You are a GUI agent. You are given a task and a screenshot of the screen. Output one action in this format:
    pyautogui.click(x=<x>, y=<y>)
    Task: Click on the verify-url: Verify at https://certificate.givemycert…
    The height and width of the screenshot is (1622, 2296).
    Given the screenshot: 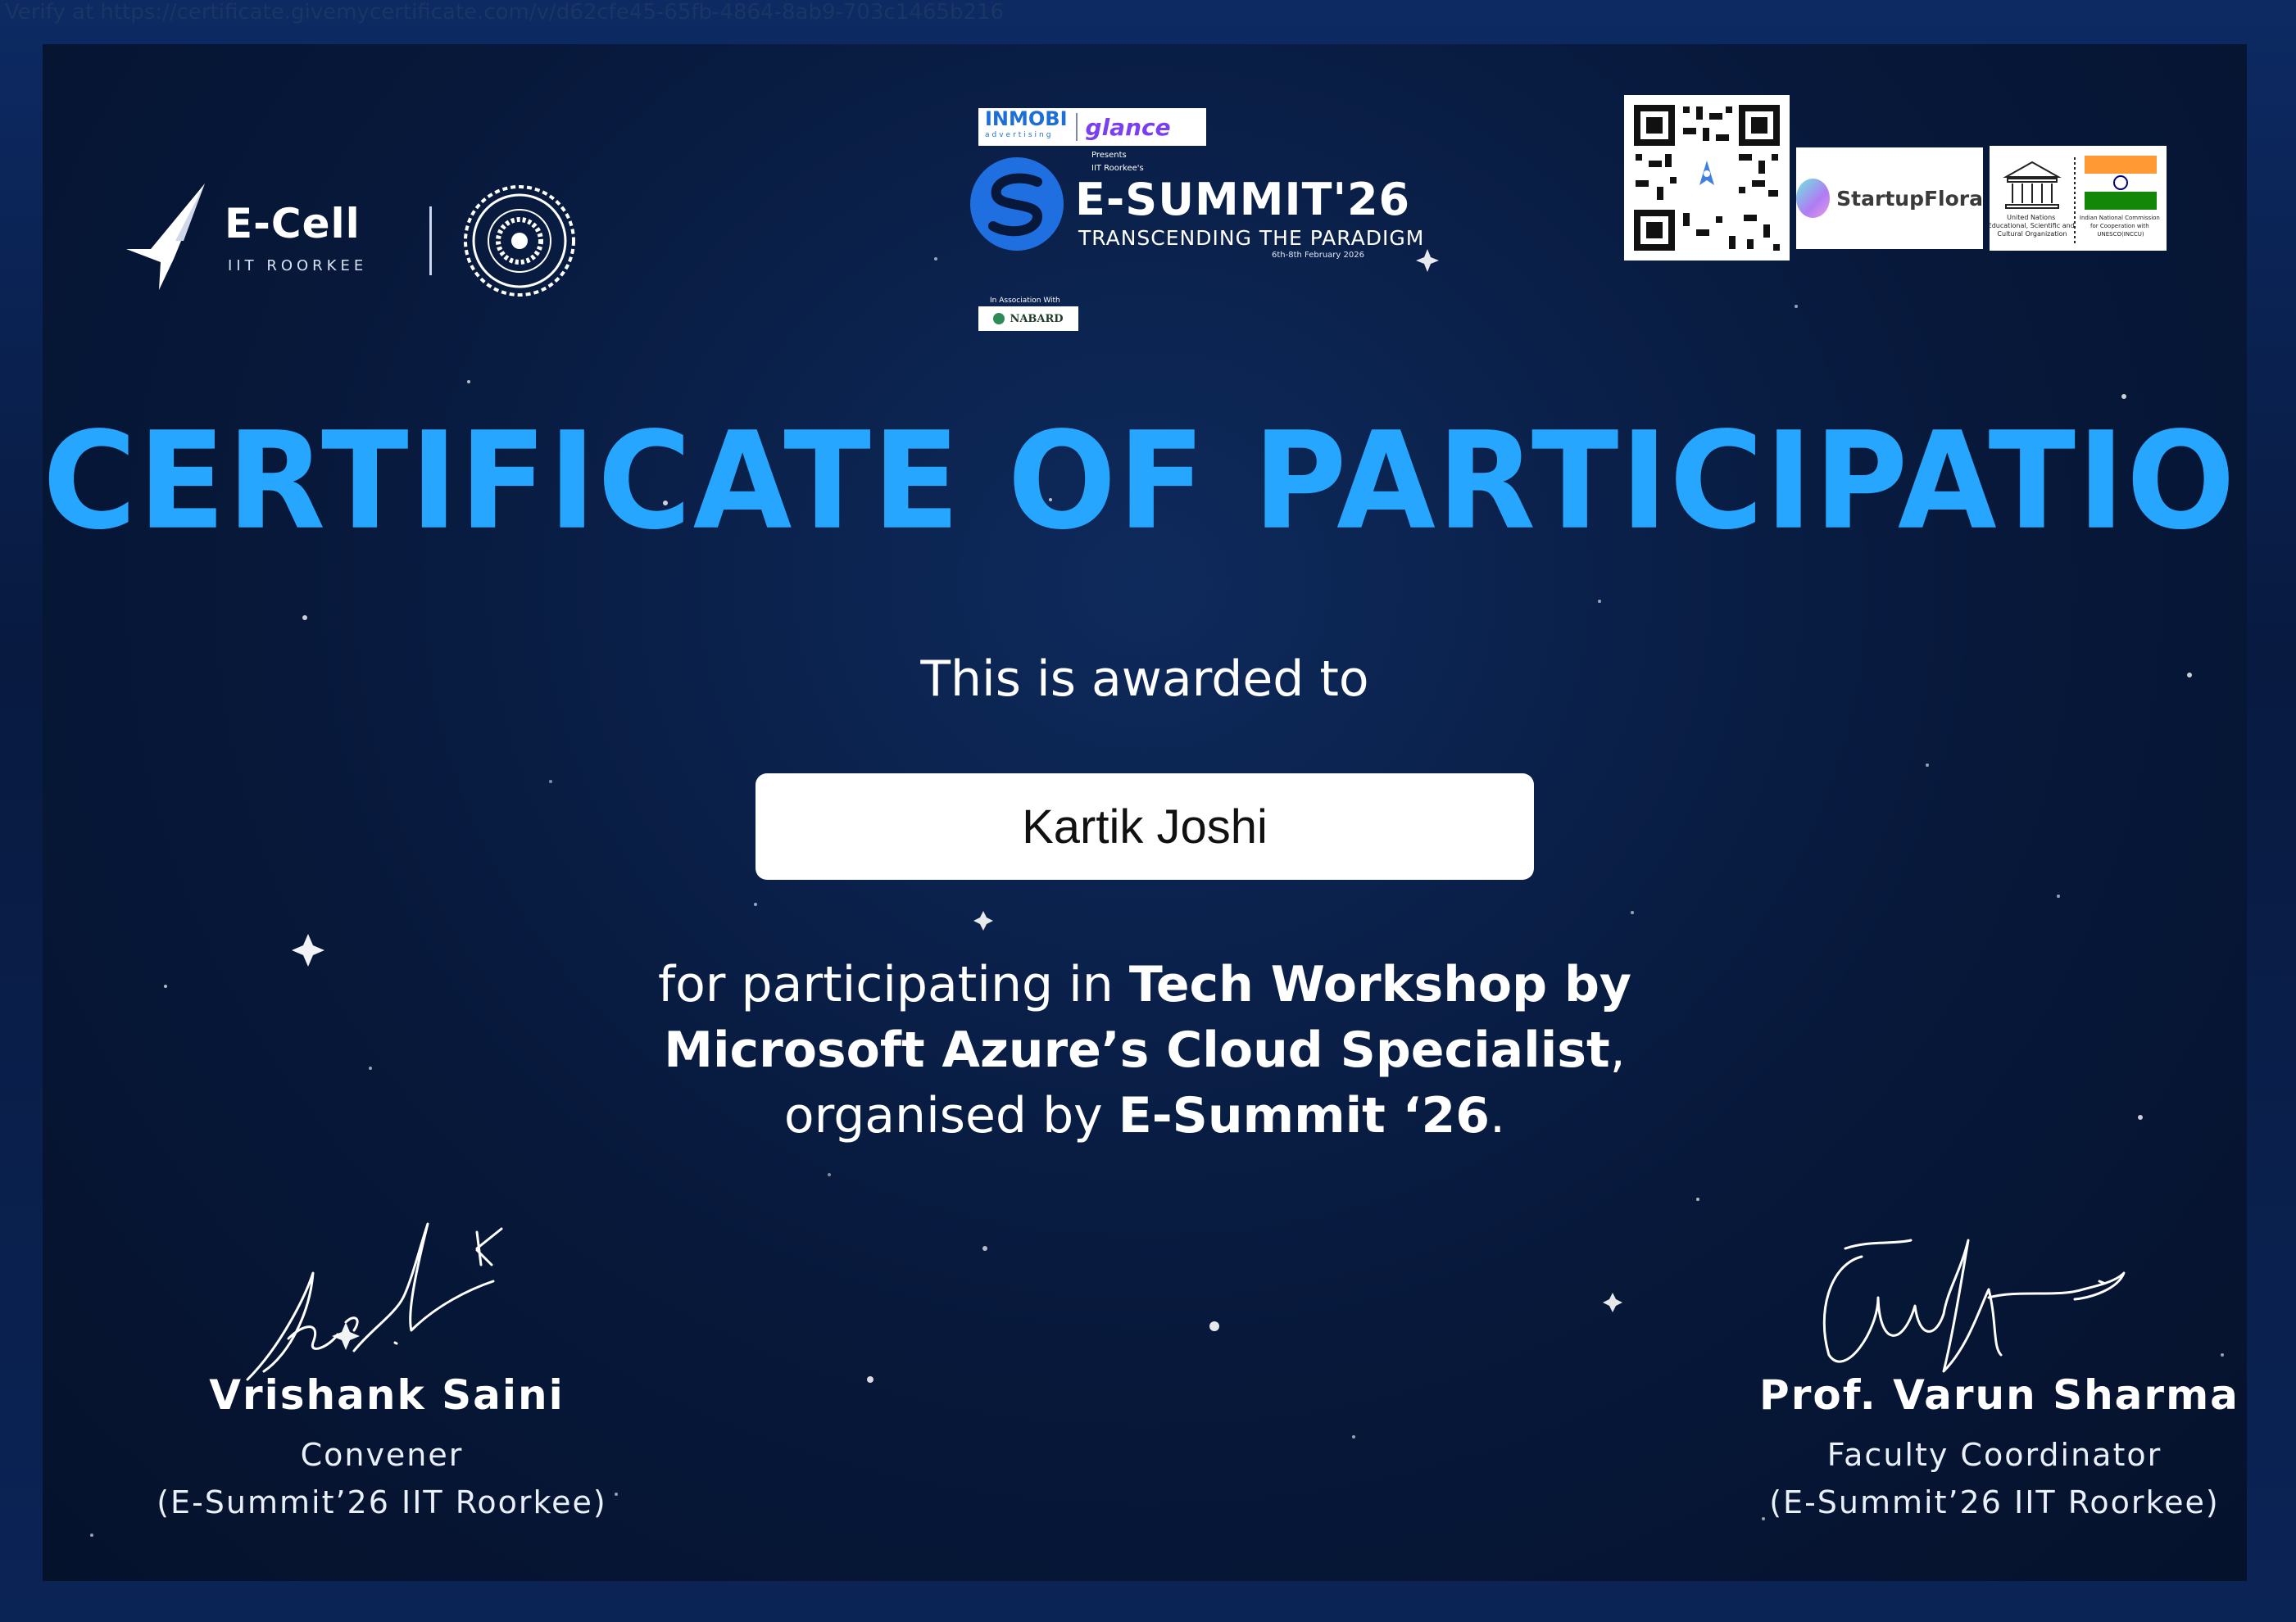 What is the action you would take?
    pyautogui.click(x=504, y=12)
    